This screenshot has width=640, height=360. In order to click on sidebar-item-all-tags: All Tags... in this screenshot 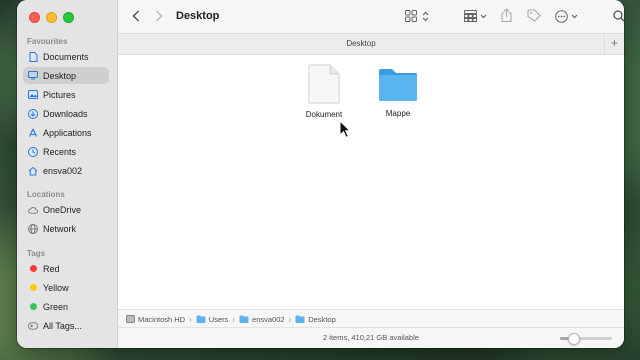, I will do `click(66, 325)`.